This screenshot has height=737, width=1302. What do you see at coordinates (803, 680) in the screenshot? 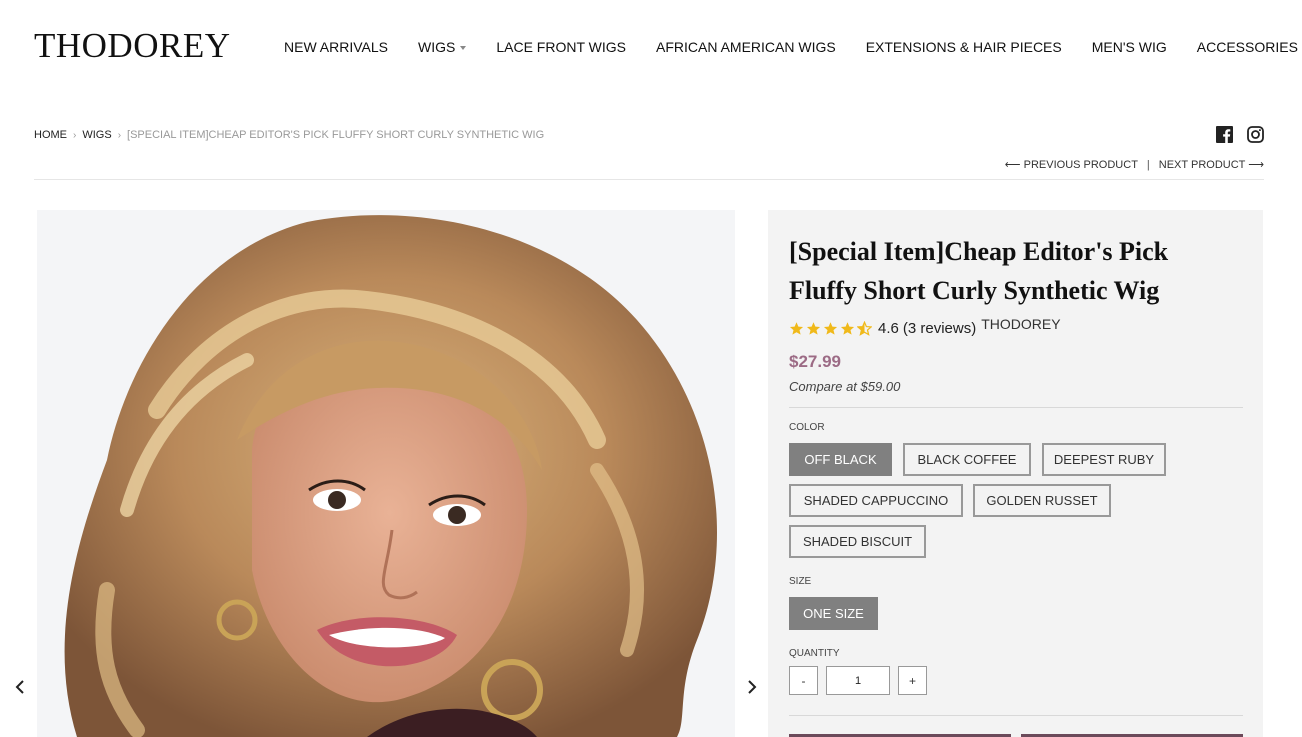
I see `quantity-decrease-button: -` at bounding box center [803, 680].